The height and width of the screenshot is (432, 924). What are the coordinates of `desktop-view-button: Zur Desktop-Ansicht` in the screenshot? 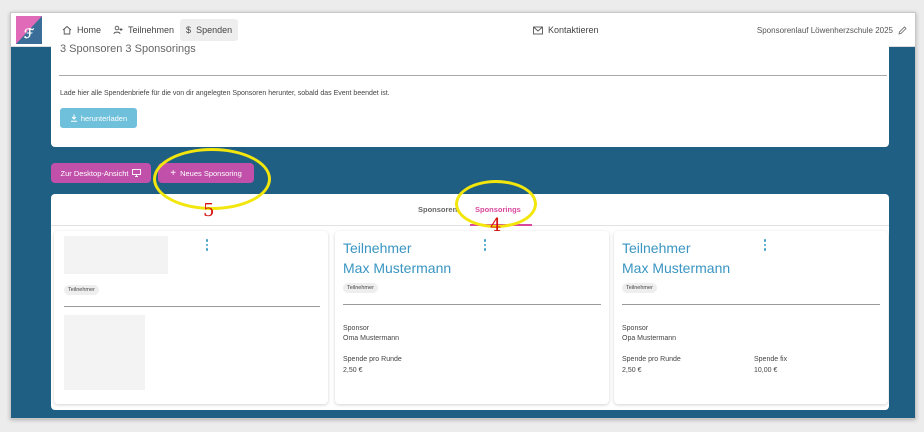 It's located at (101, 173).